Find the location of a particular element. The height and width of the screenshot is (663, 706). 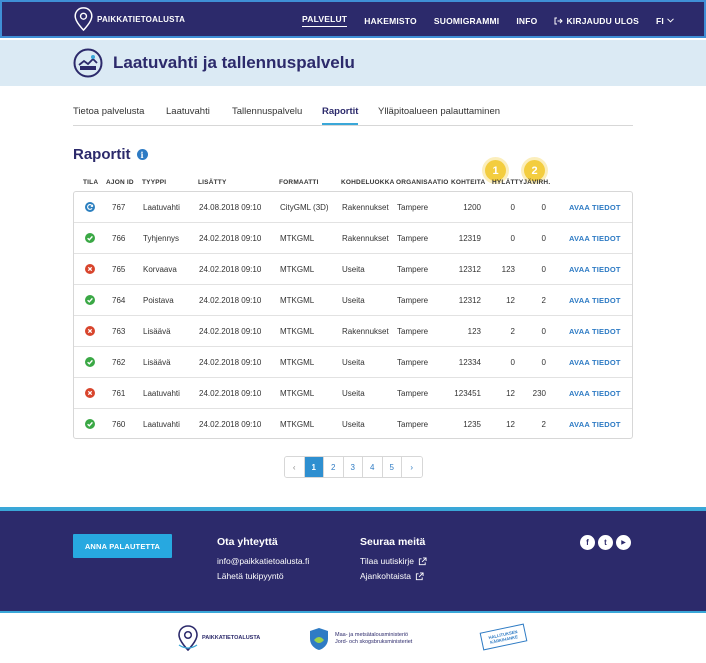

follow-title: Seuraa meitä is located at coordinates (393, 542).